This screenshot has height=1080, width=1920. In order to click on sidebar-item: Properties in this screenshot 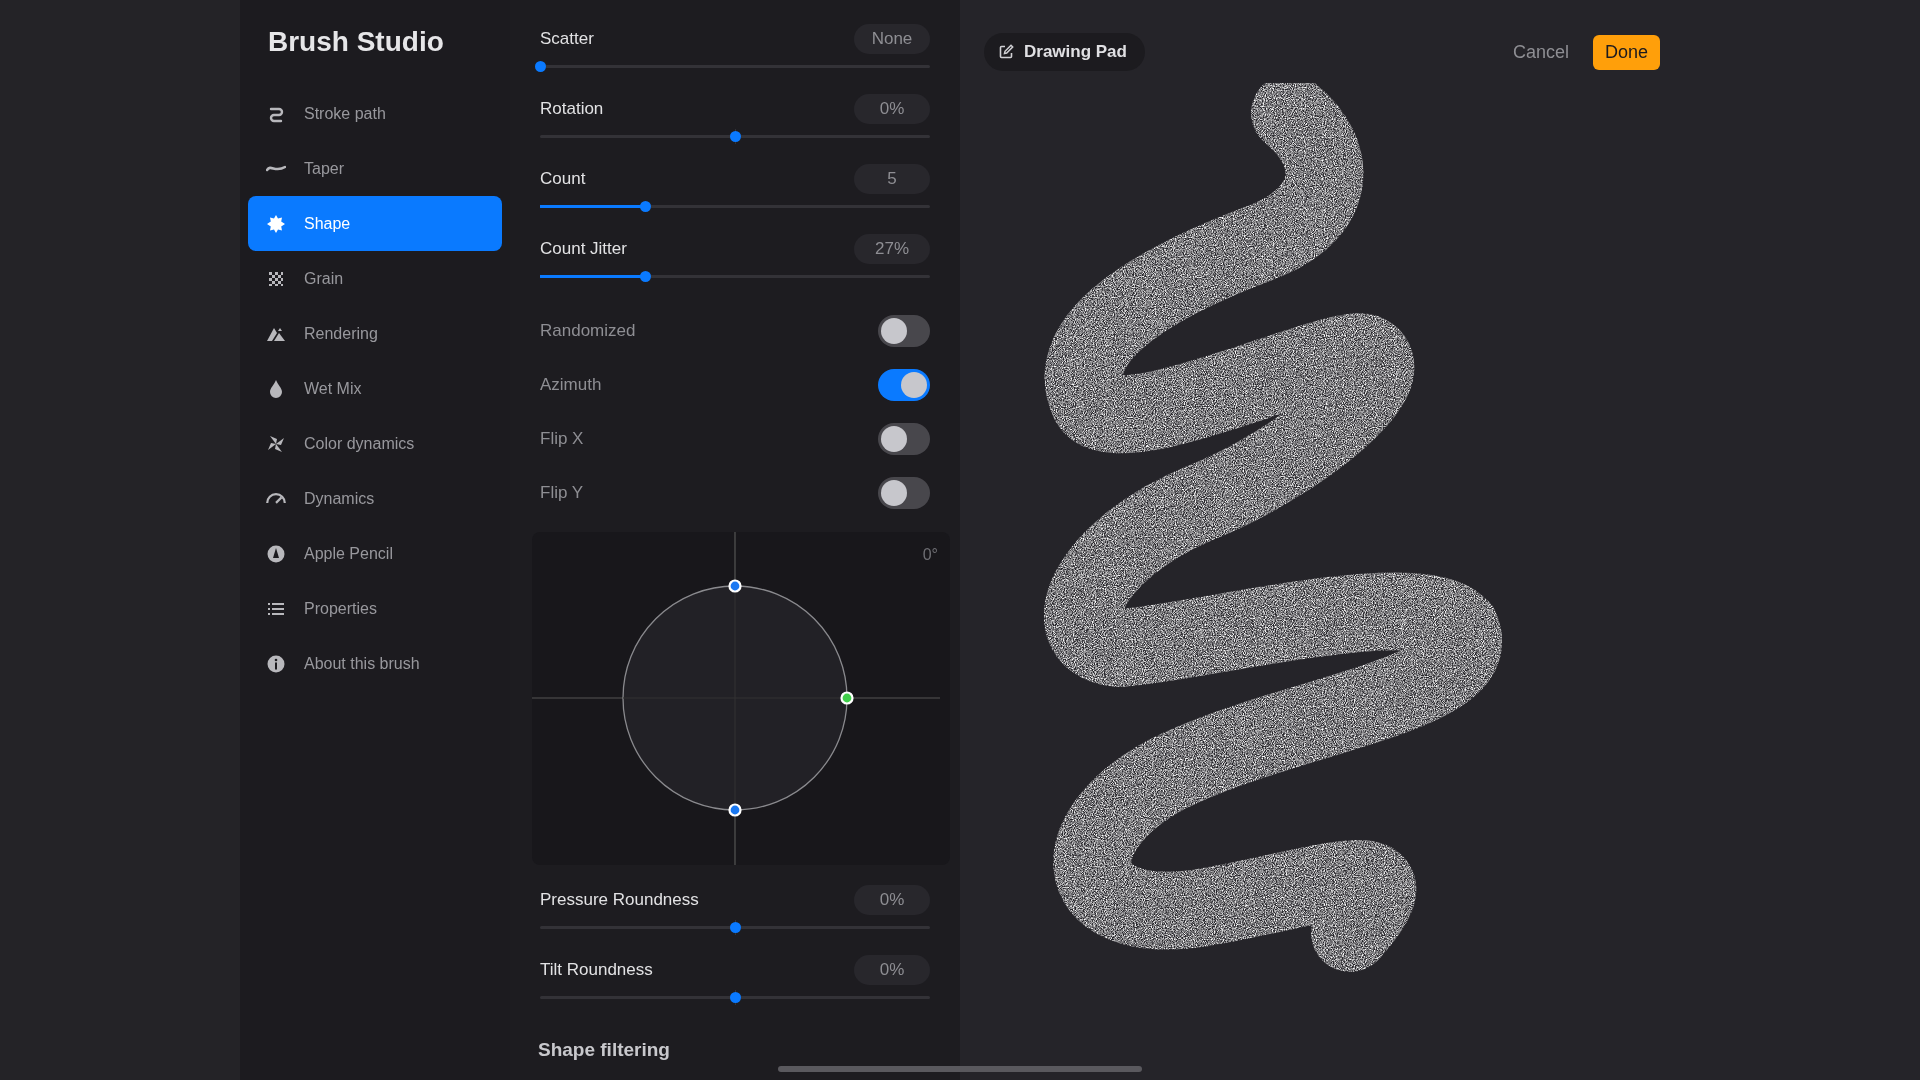, I will do `click(375, 608)`.